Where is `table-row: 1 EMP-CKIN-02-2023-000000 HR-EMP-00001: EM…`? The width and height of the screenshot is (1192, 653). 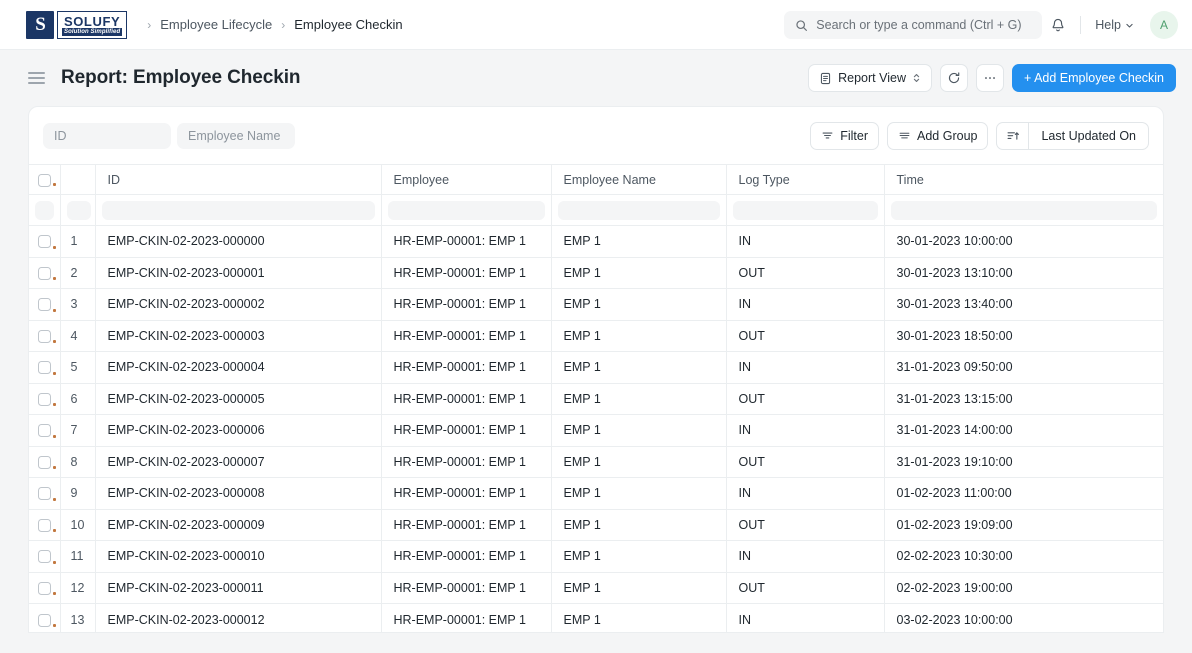 table-row: 1 EMP-CKIN-02-2023-000000 HR-EMP-00001: EM… is located at coordinates (596, 241).